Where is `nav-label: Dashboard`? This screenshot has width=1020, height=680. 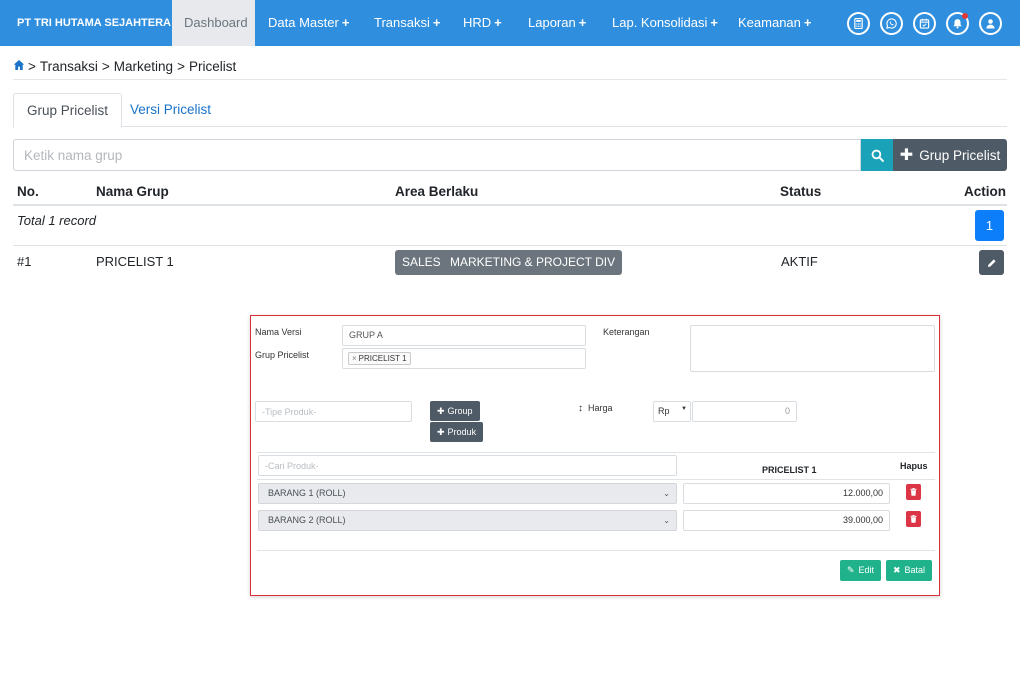
nav-label: Dashboard is located at coordinates (216, 22).